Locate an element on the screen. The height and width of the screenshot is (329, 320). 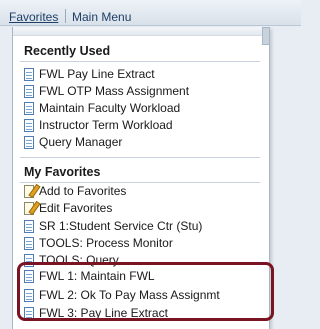
favorites-menu: Favorites is located at coordinates (33, 17).